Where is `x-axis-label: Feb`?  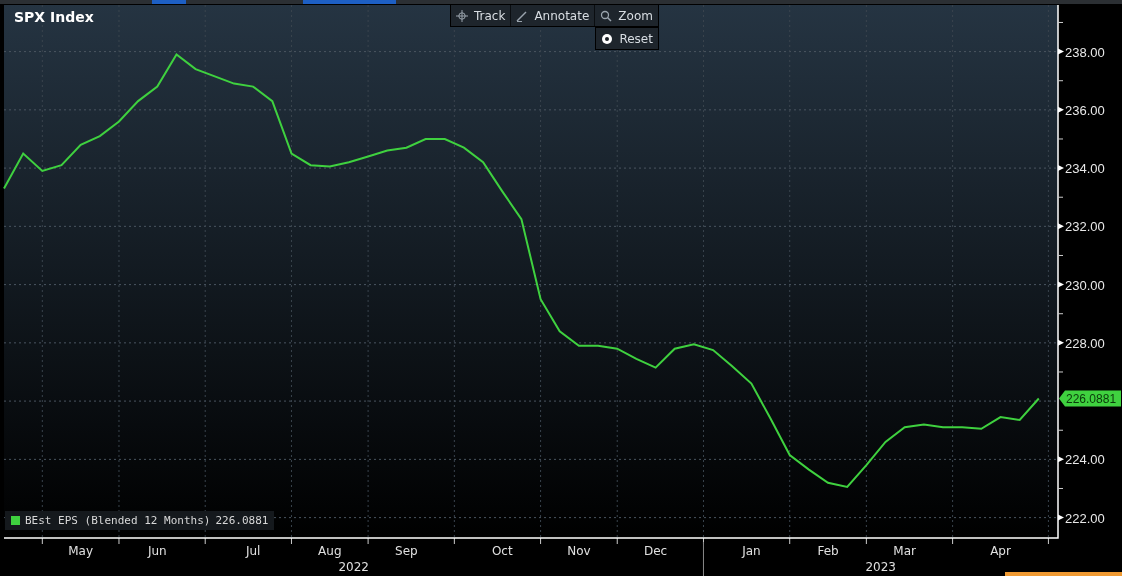 x-axis-label: Feb is located at coordinates (828, 551).